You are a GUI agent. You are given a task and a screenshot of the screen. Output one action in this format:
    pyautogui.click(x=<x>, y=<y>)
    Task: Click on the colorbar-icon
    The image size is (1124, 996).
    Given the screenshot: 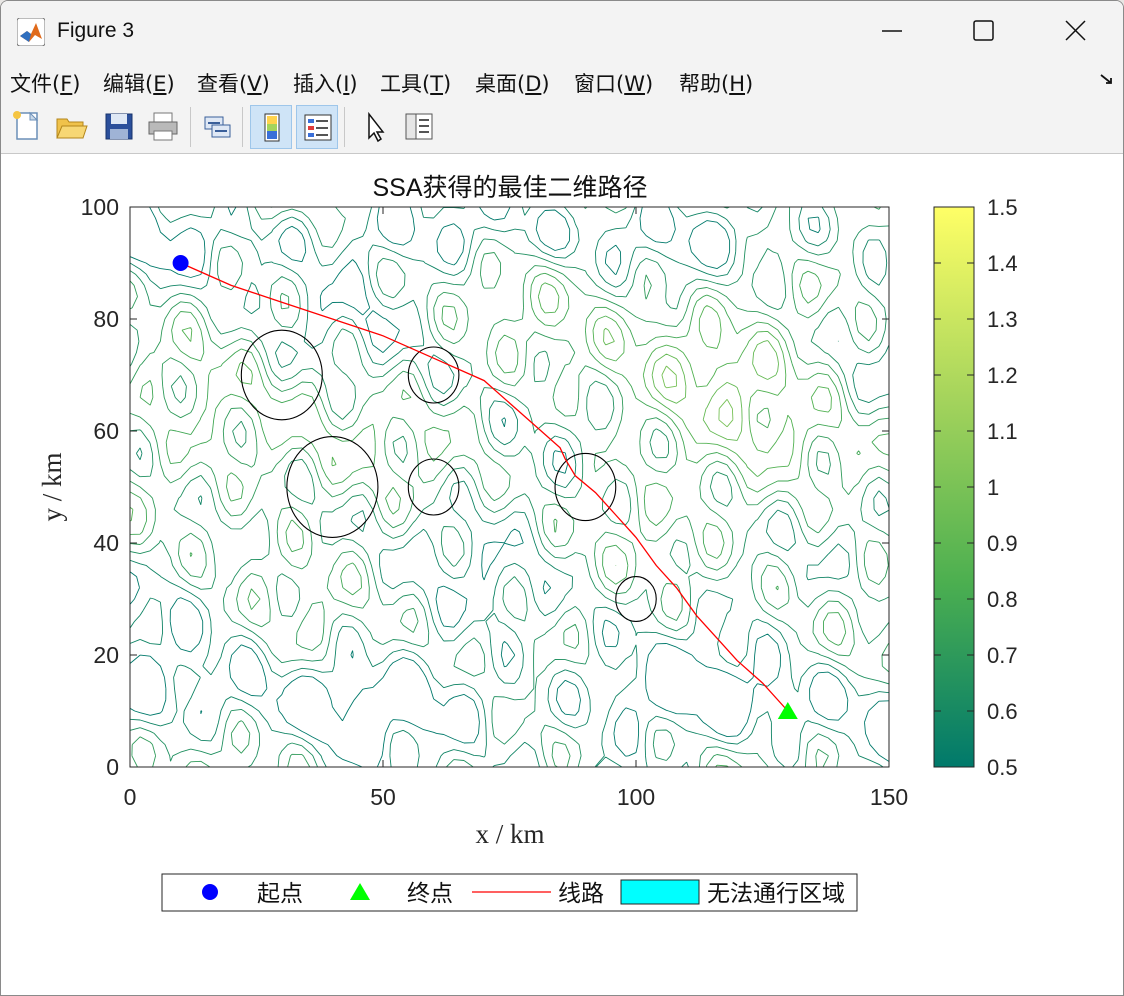 What is the action you would take?
    pyautogui.click(x=272, y=127)
    